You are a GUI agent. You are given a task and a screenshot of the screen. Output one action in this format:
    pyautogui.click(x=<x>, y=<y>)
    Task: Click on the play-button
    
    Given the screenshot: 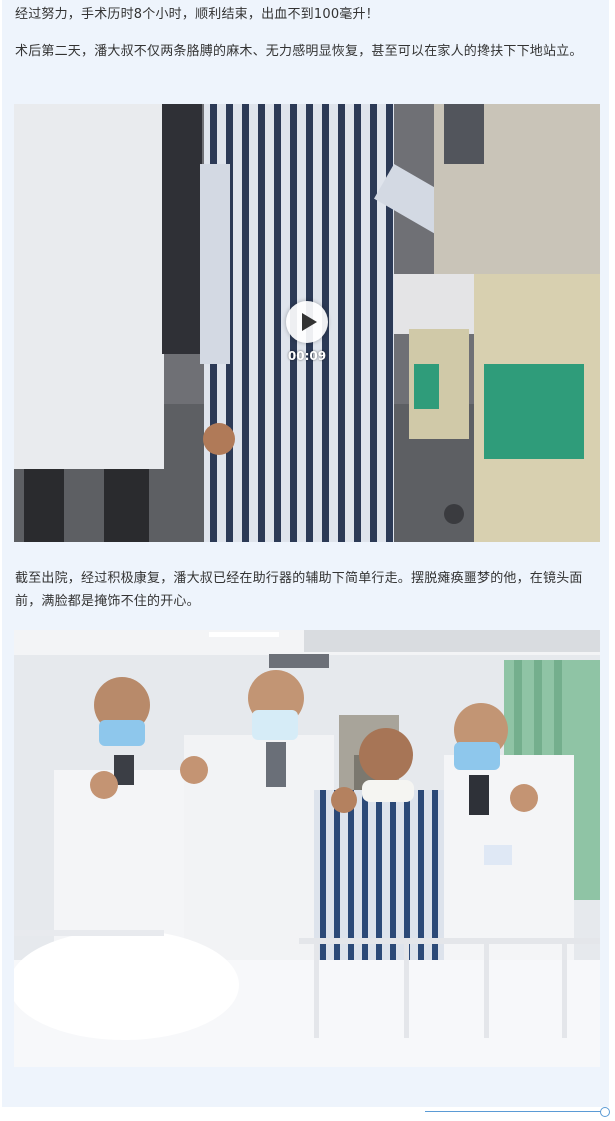 What is the action you would take?
    pyautogui.click(x=307, y=322)
    